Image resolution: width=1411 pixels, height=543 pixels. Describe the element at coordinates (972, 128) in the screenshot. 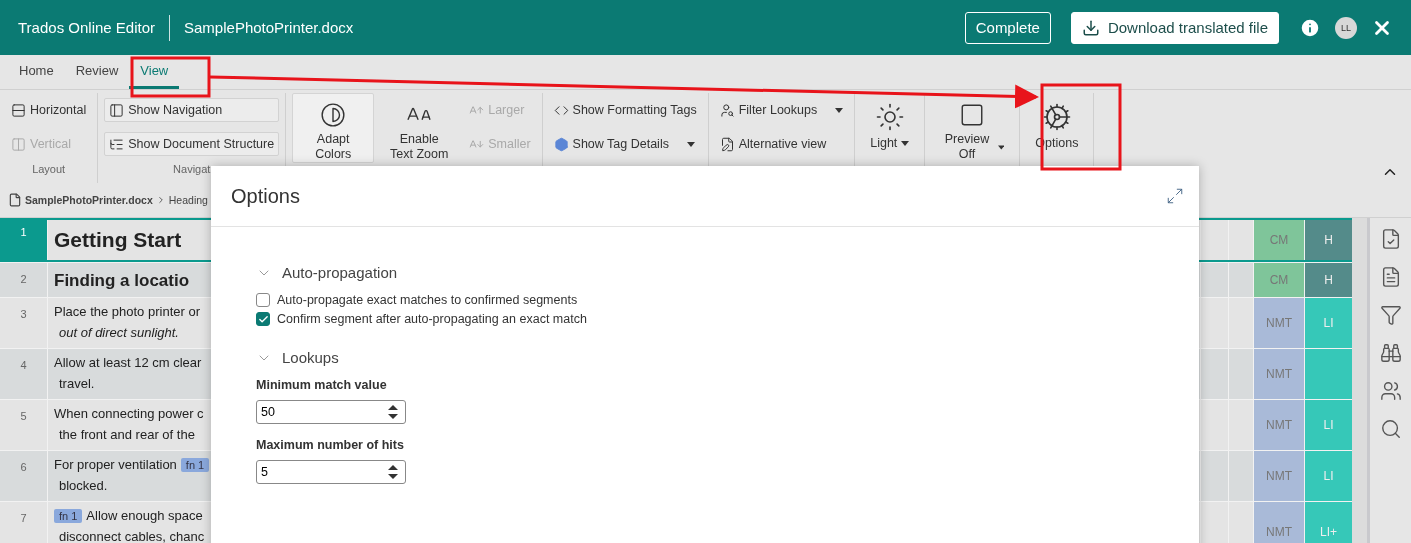

I see `ribbon-button: Preview Off` at that location.